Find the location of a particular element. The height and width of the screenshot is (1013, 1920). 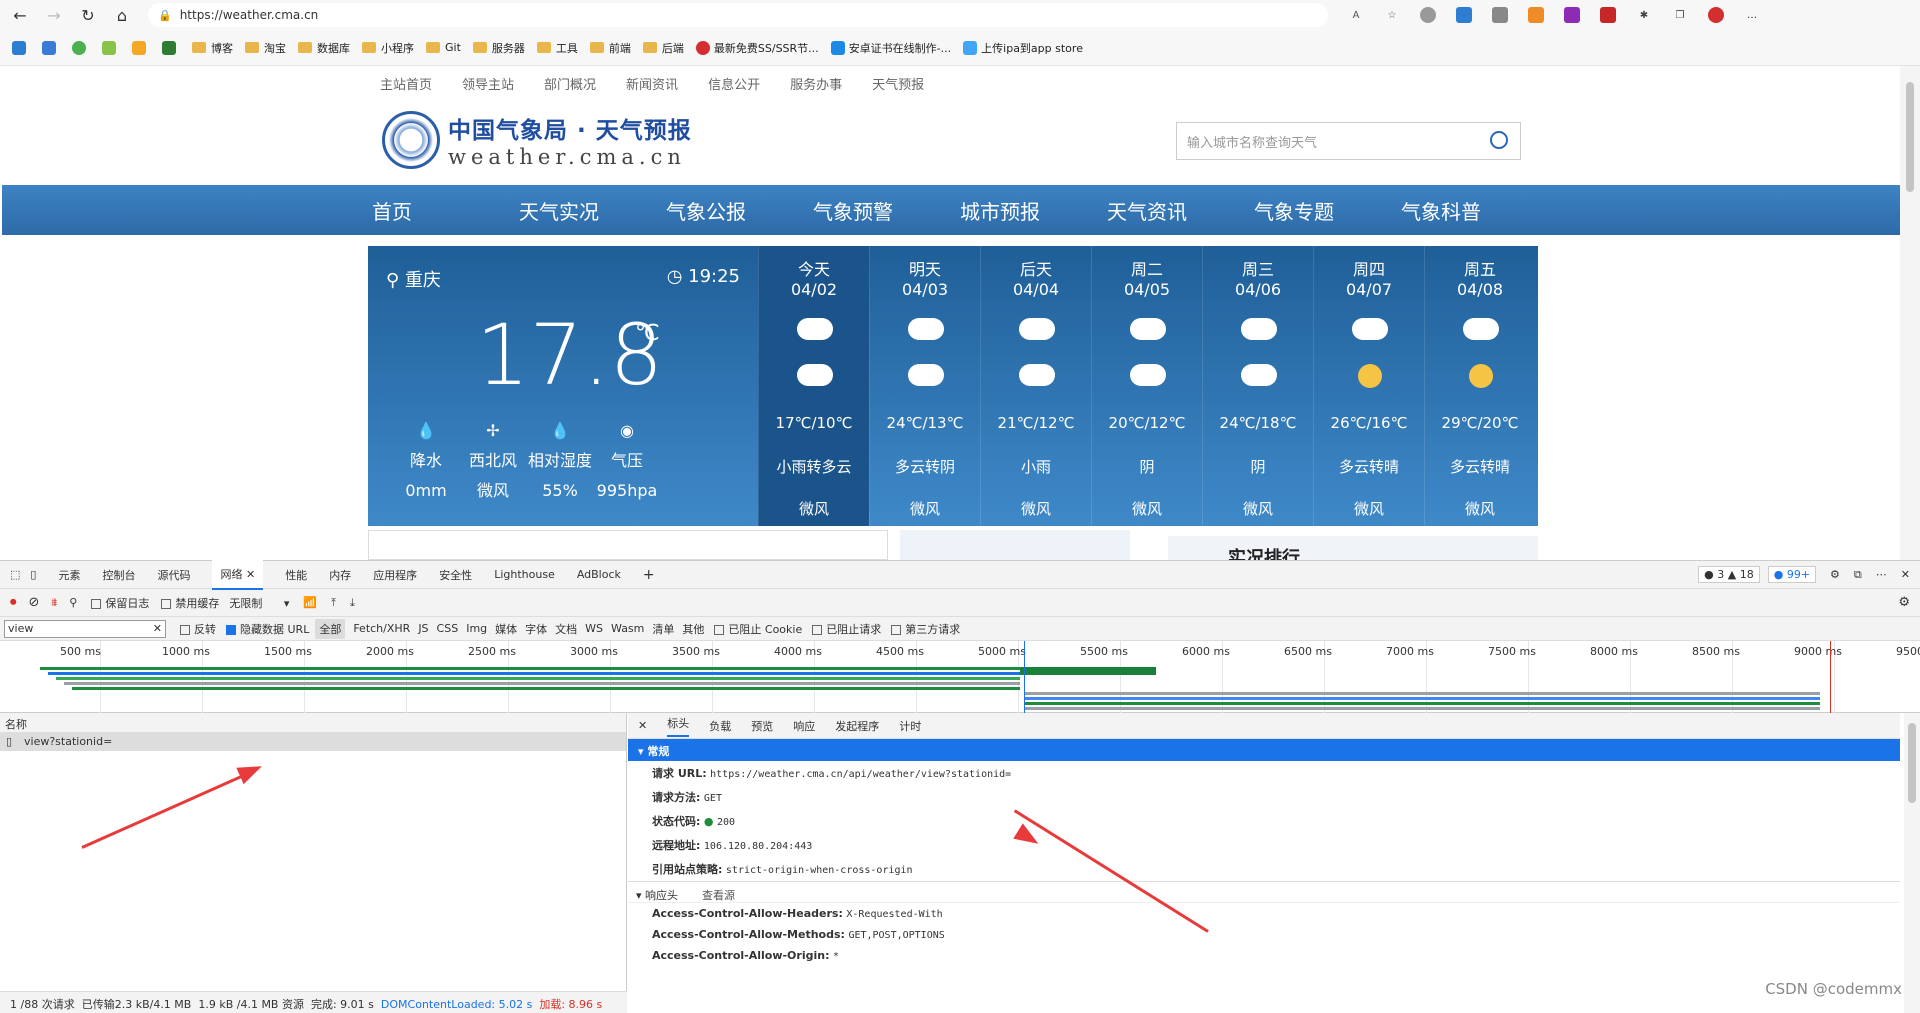

third-party-checkbox: 第三方请求 is located at coordinates (925, 629).